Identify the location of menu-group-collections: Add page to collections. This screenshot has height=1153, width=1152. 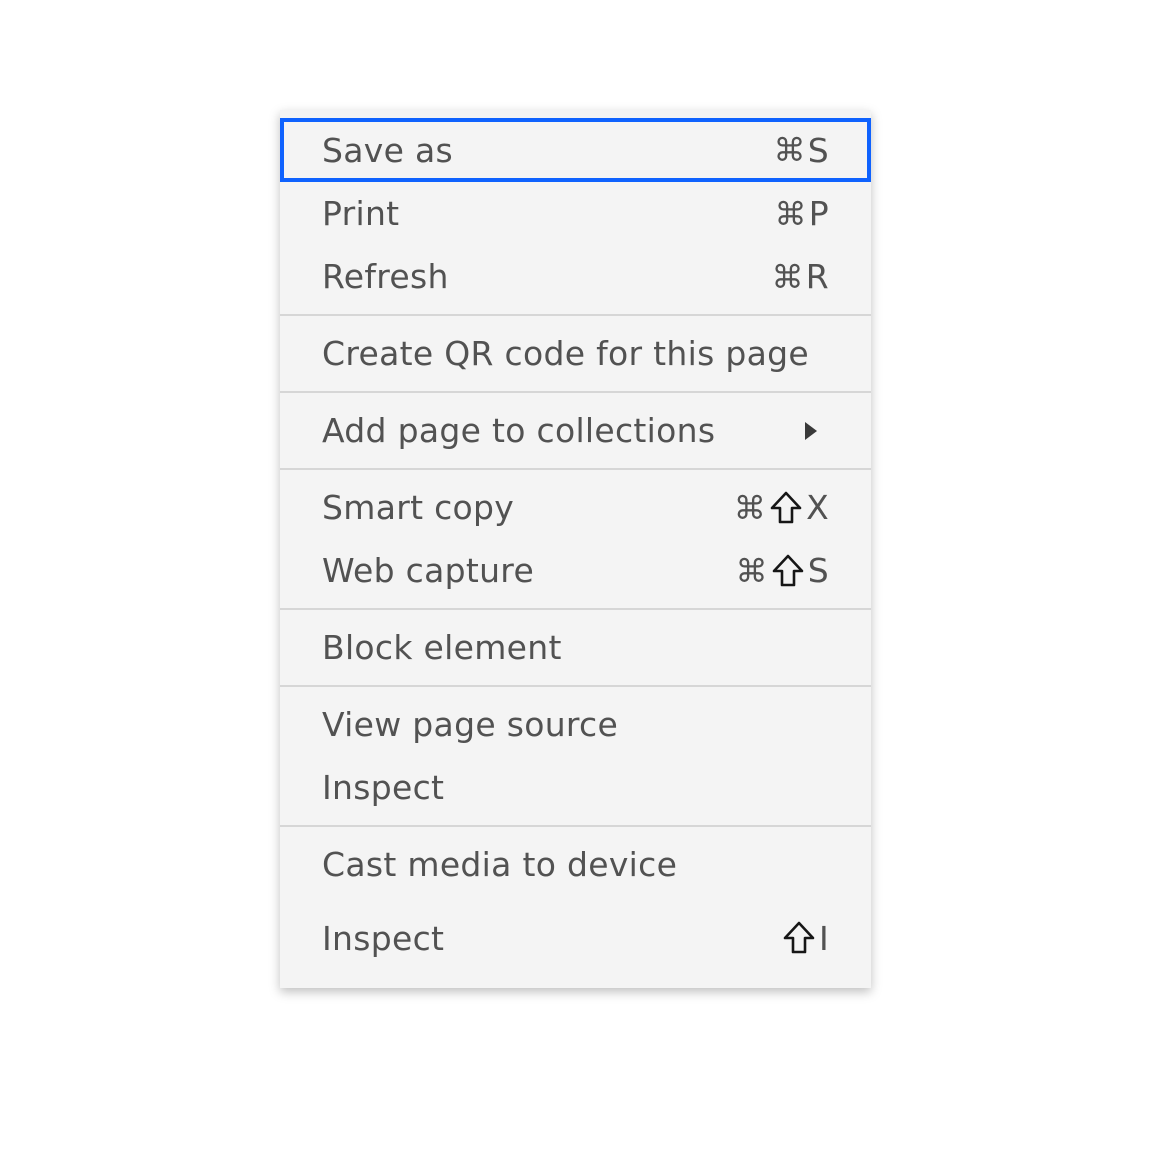
(575, 431).